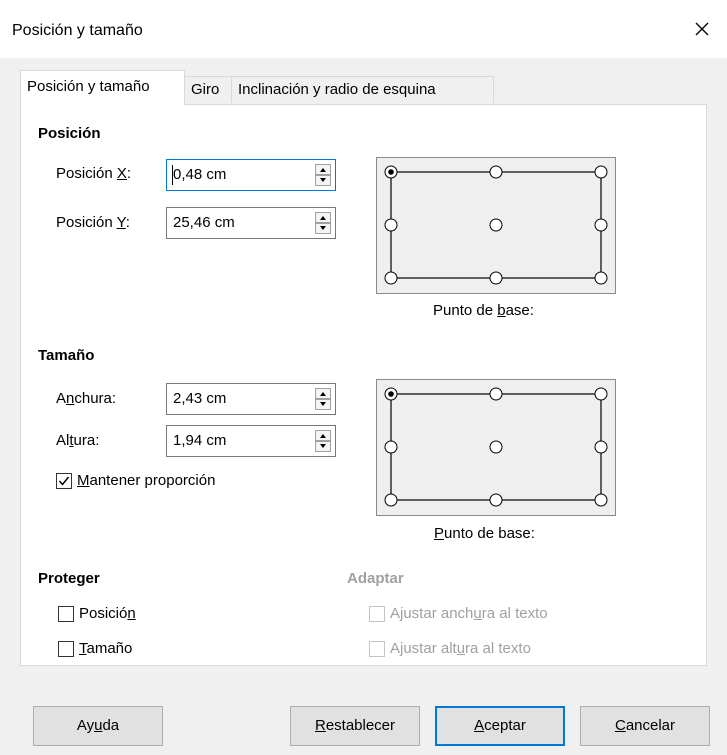 The width and height of the screenshot is (727, 755). Describe the element at coordinates (200, 440) in the screenshot. I see `height-value: 1,94 cm` at that location.